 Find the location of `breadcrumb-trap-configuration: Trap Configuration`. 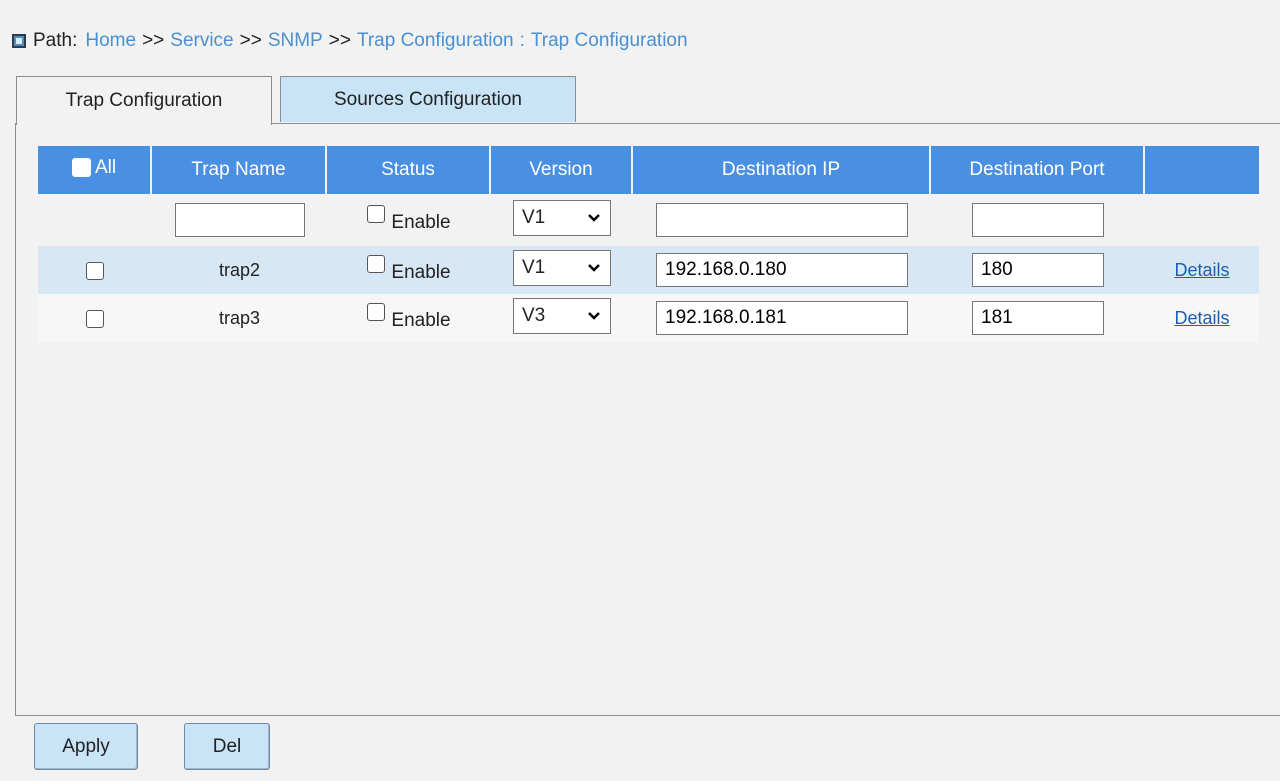

breadcrumb-trap-configuration: Trap Configuration is located at coordinates (435, 41).